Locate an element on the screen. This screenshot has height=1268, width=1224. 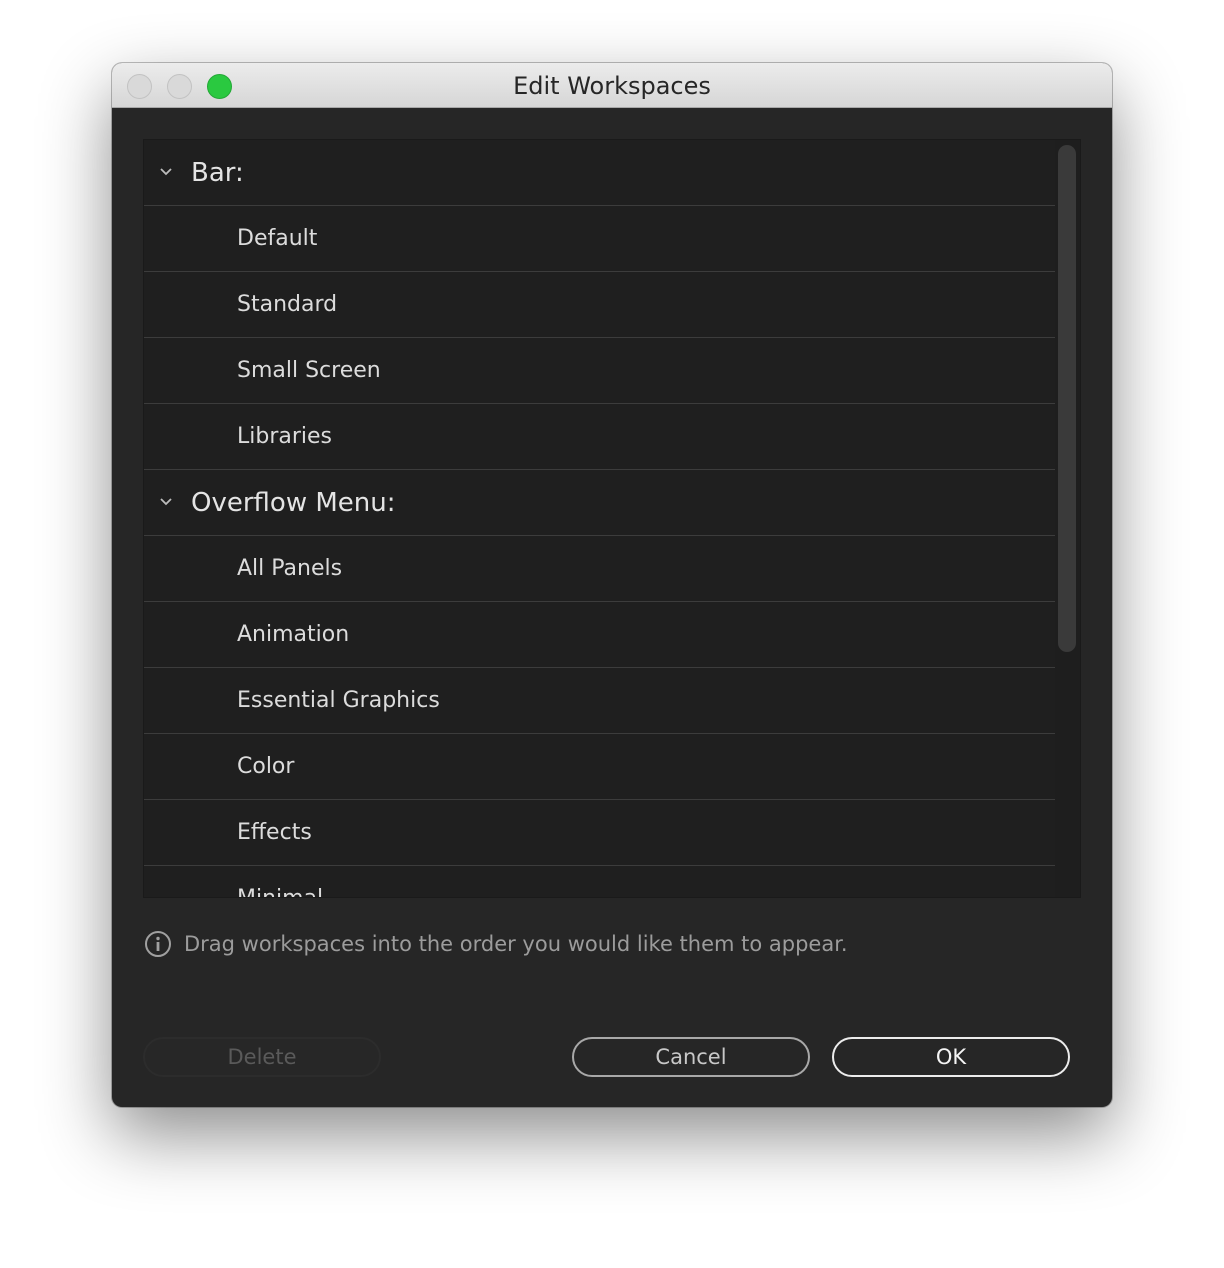
workspace-item-essential-graphics: Essential Graphics is located at coordinates (599, 701).